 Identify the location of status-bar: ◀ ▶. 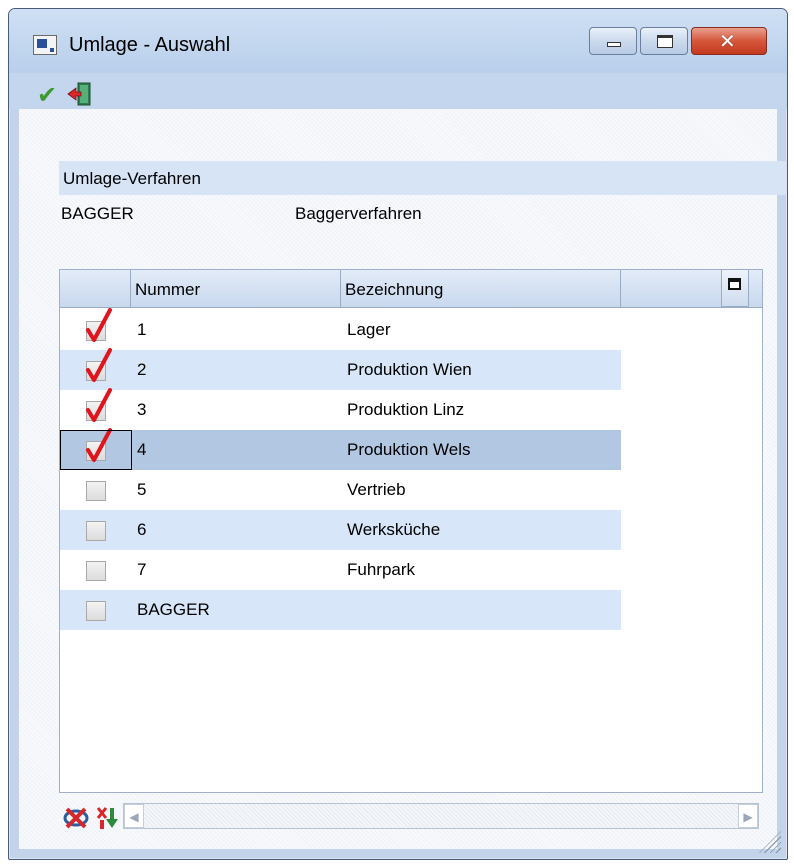
(398, 817).